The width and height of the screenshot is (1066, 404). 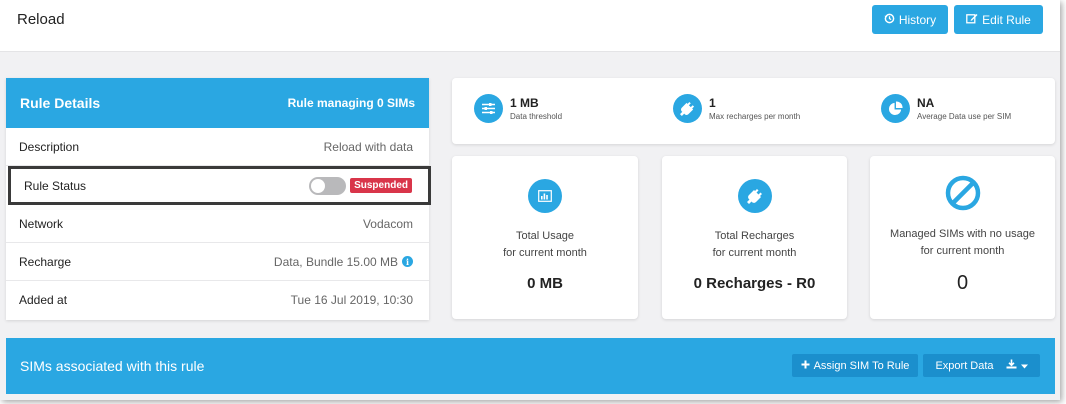 I want to click on export-data-label: Export Data, so click(x=964, y=365).